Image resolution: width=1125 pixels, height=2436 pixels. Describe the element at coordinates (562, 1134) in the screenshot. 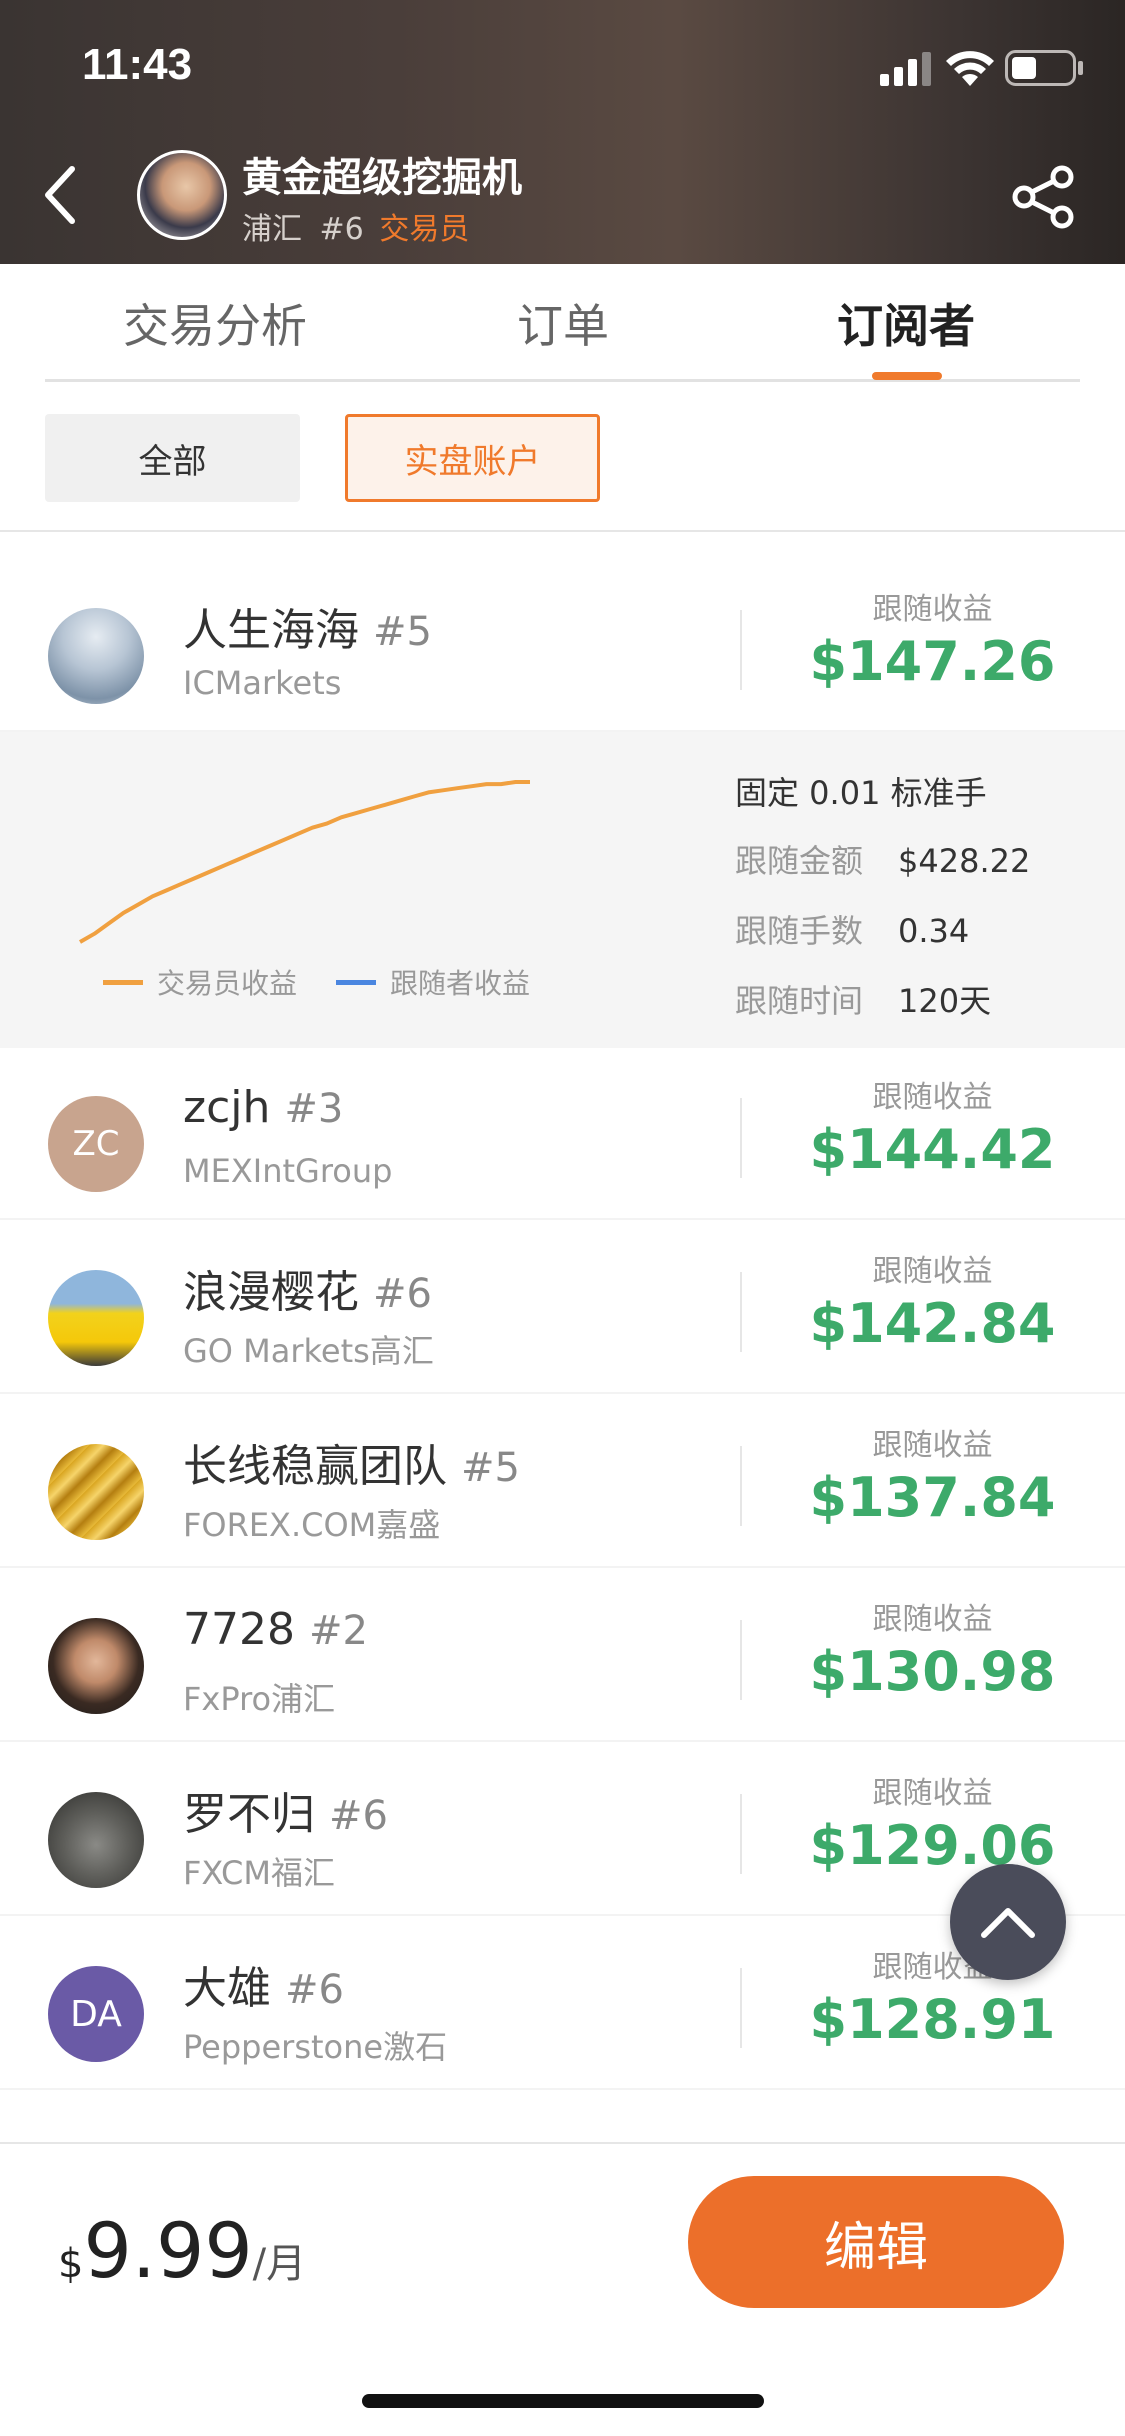

I see `subscriber-row: ZC zcjh #3 MEXIntGroup 跟随收益 $144.42` at that location.